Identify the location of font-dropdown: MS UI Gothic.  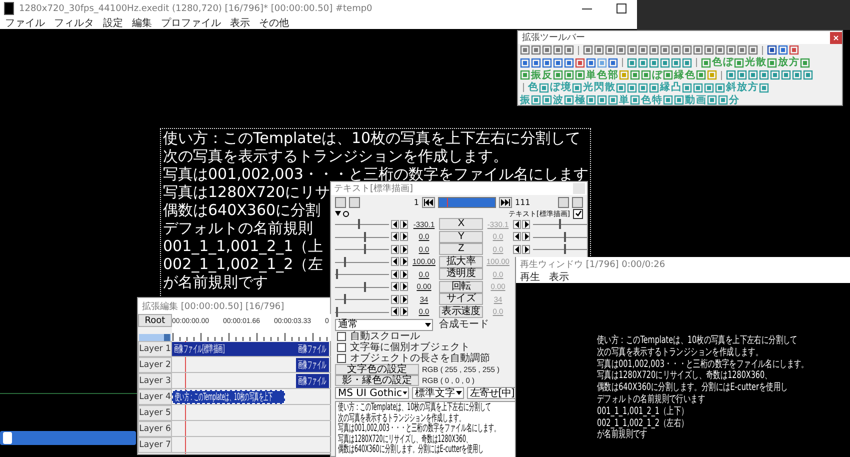
(372, 393).